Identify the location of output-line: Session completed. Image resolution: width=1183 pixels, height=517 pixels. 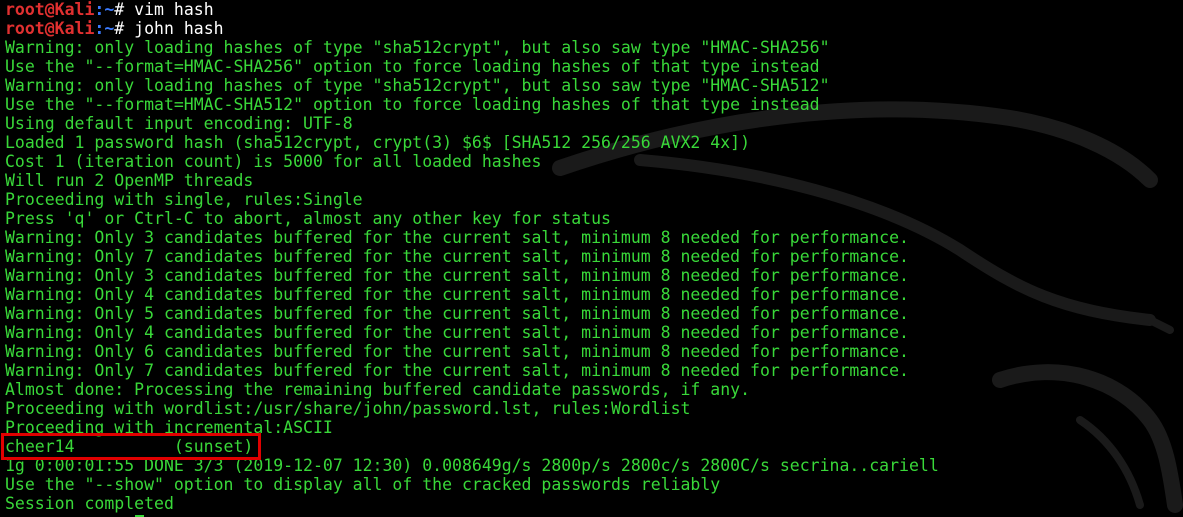
(472, 503).